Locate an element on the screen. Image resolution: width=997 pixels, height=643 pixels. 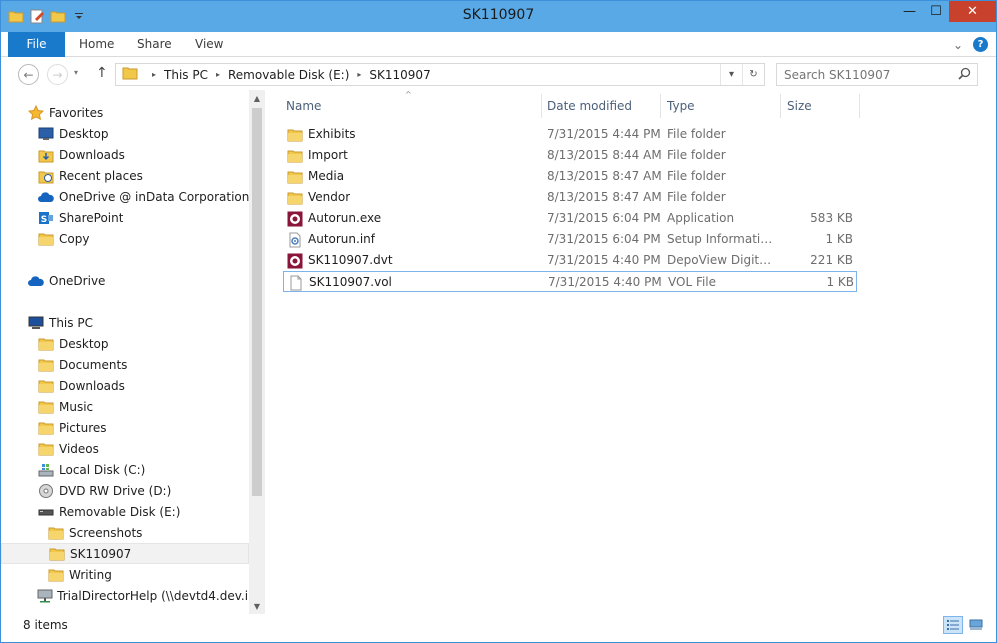
column-header-size: Size is located at coordinates (799, 106).